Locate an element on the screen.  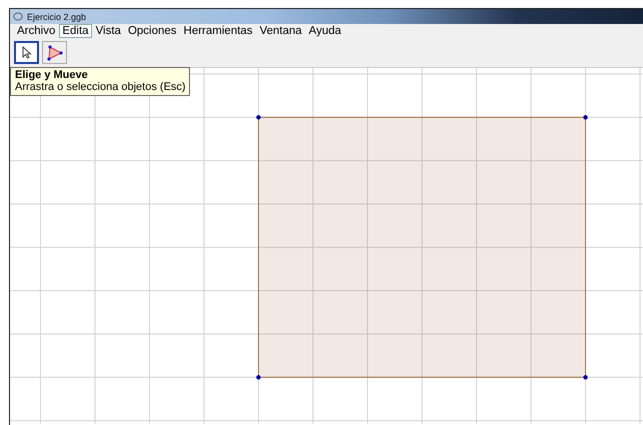
menu-item: Archivo is located at coordinates (36, 31).